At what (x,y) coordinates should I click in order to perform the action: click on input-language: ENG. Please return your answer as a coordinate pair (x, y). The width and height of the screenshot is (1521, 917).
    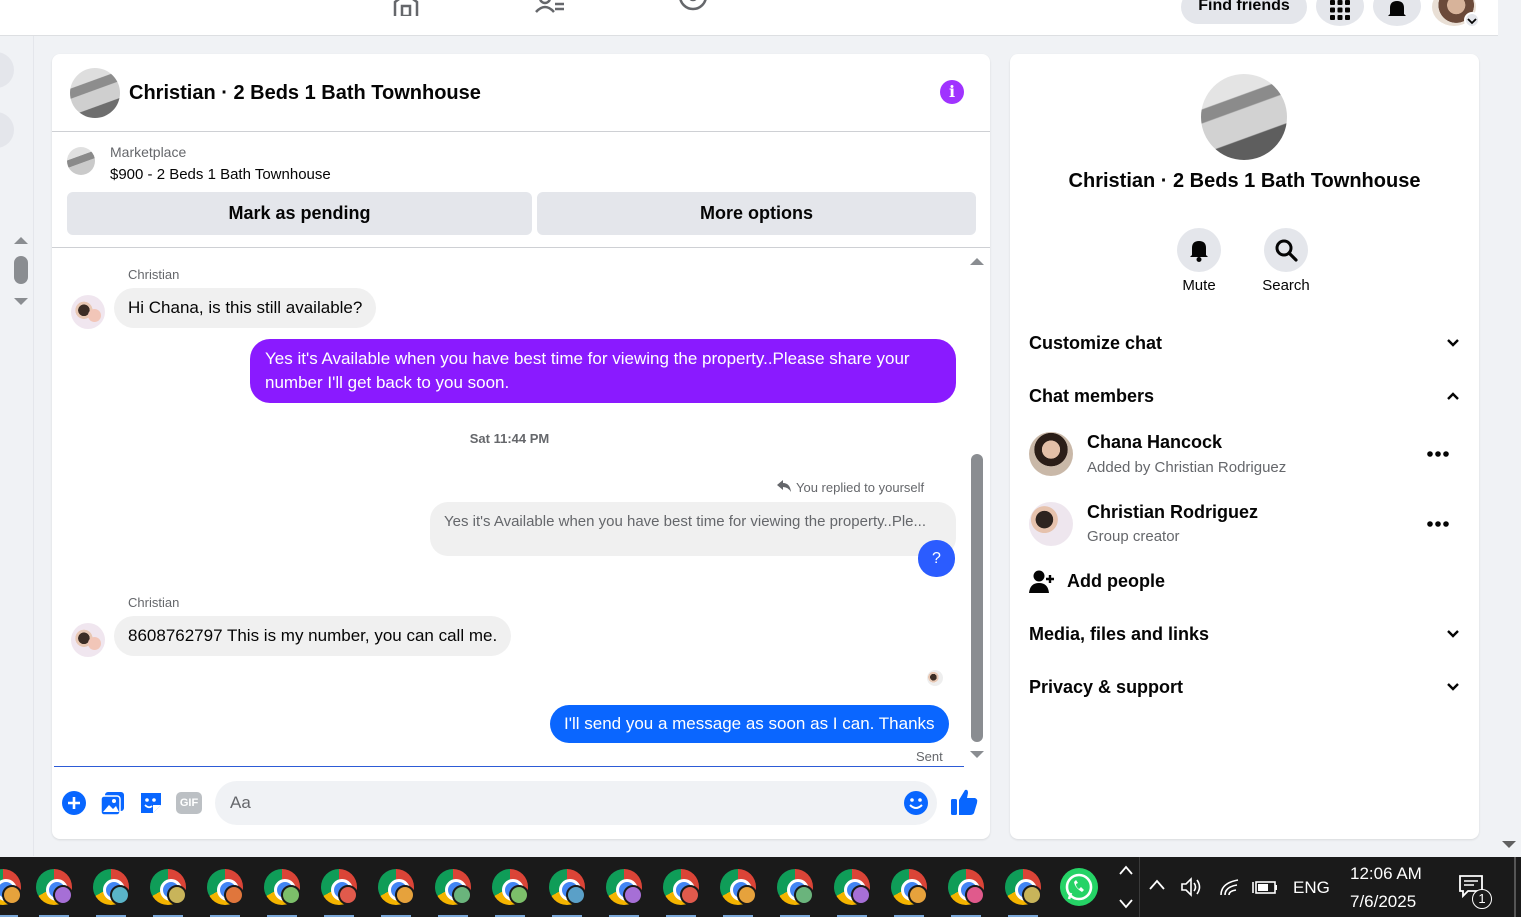
    Looking at the image, I should click on (1311, 888).